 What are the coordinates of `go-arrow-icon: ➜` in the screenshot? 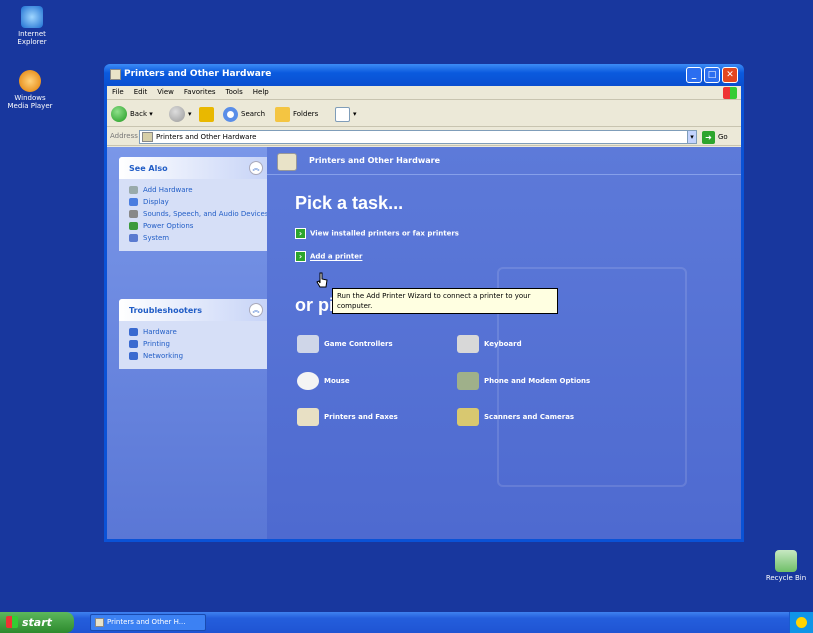 It's located at (708, 137).